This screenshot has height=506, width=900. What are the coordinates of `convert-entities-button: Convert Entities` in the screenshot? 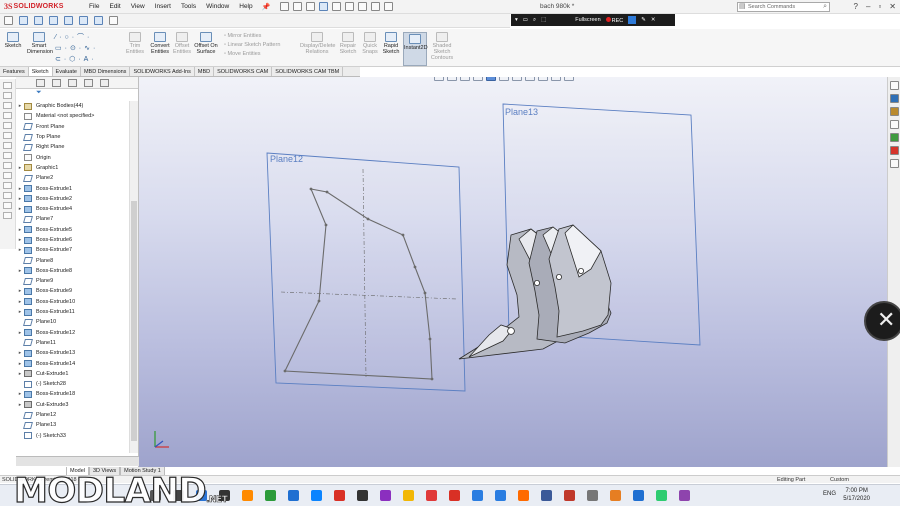 It's located at (160, 43).